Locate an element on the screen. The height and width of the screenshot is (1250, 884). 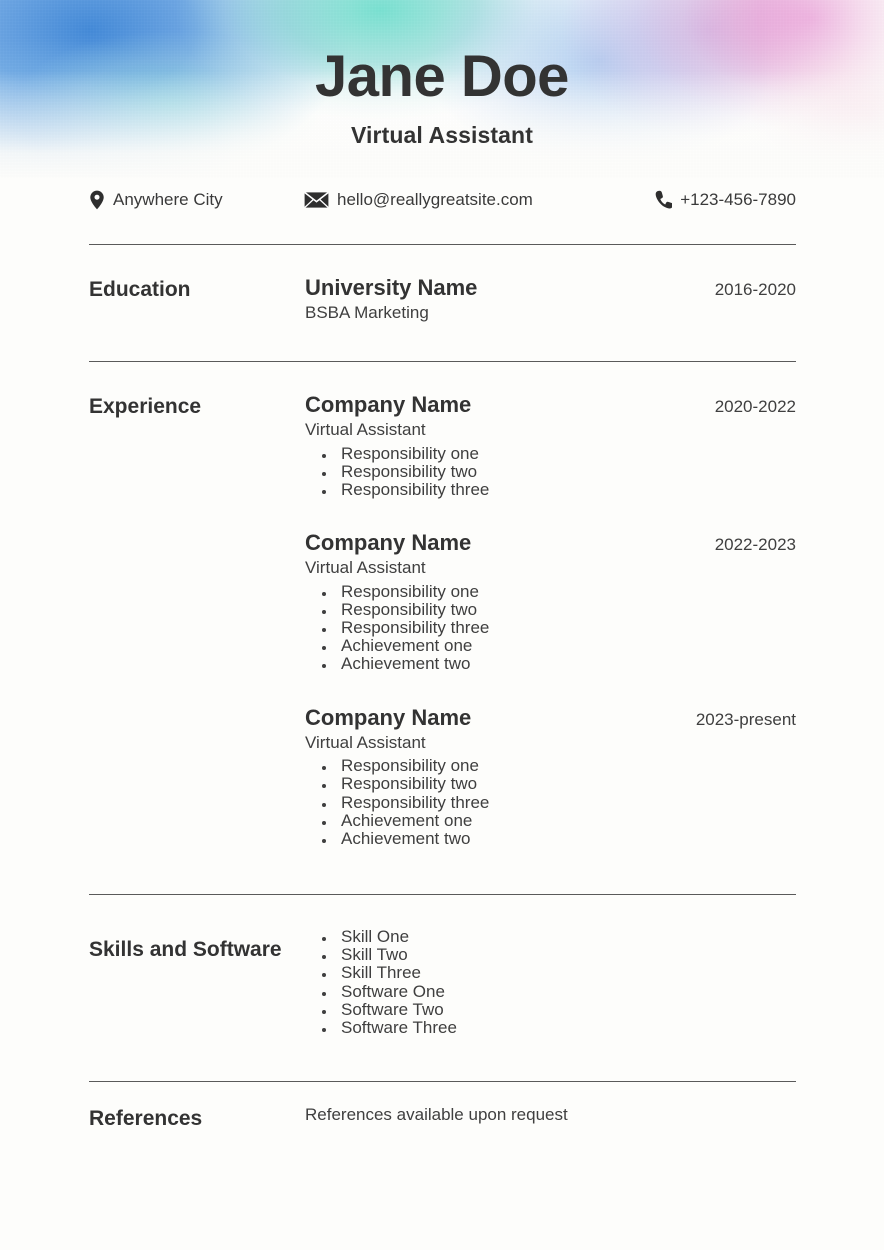
divider-above-skills is located at coordinates (442, 894).